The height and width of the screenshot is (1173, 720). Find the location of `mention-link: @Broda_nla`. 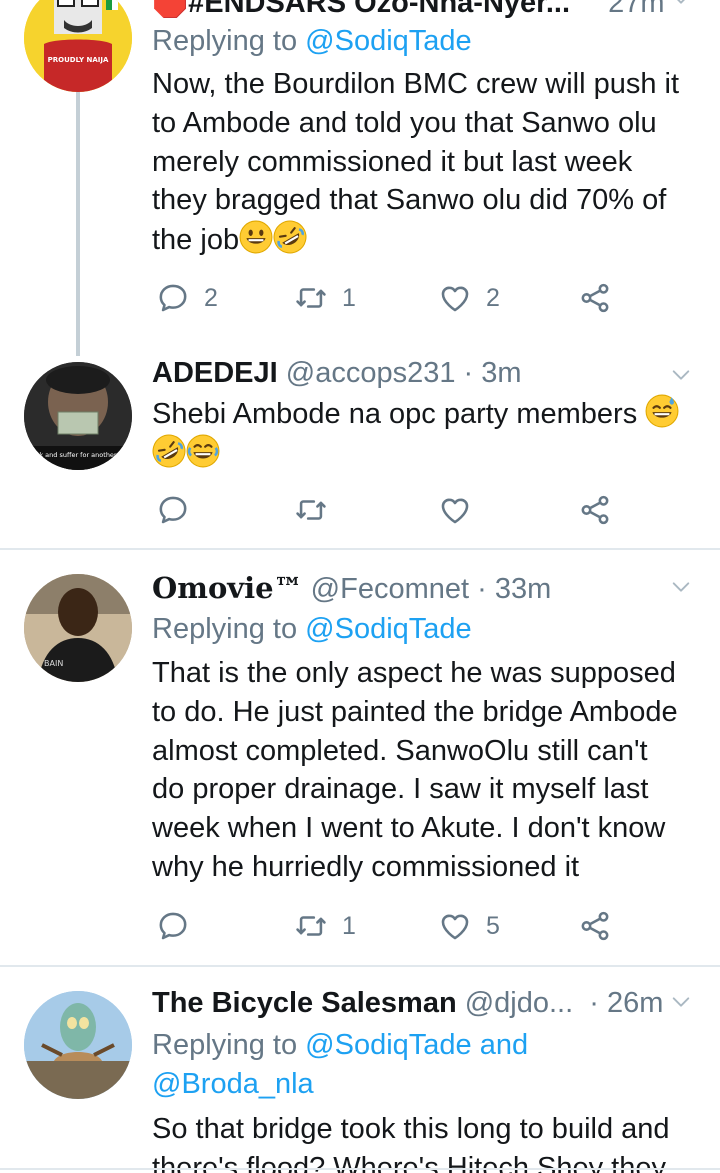

mention-link: @Broda_nla is located at coordinates (233, 1084).